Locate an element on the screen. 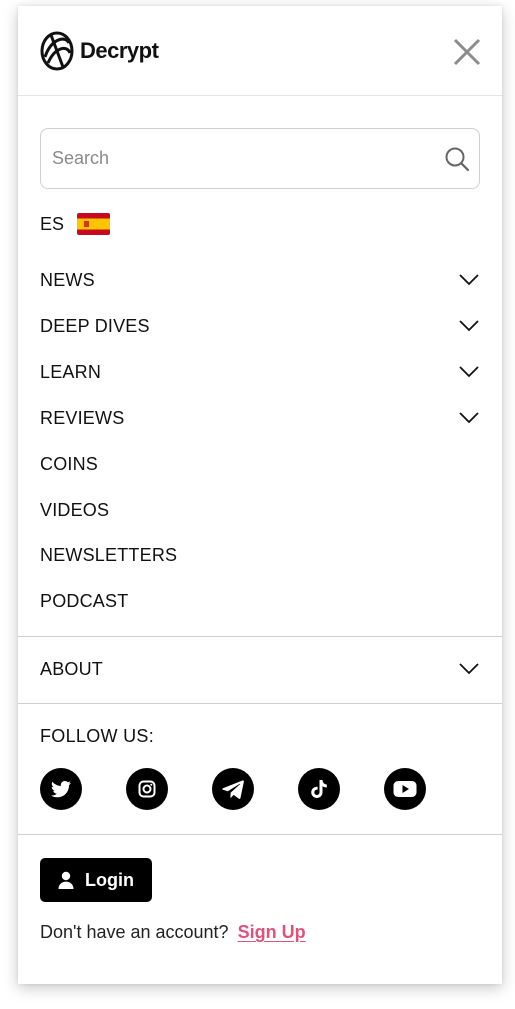  search-box is located at coordinates (260, 158).